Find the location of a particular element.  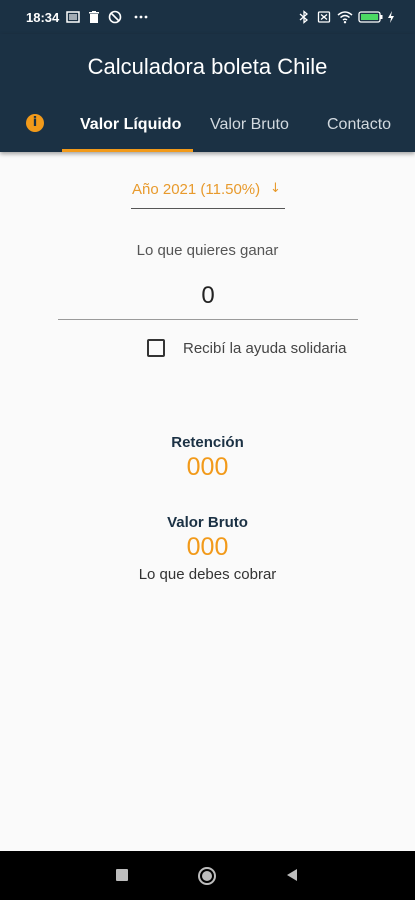

more-dots-icon is located at coordinates (141, 17).